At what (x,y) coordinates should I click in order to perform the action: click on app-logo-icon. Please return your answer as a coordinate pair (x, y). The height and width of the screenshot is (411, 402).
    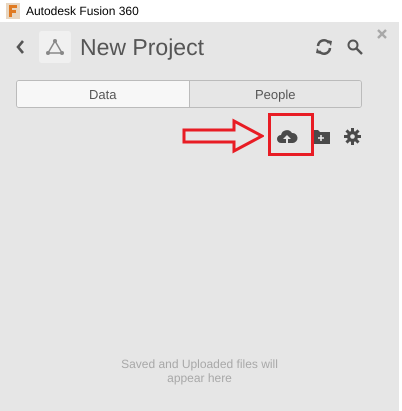
    Looking at the image, I should click on (13, 11).